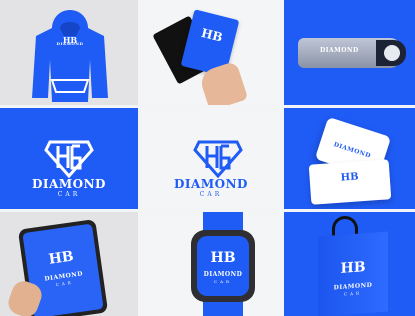 The image size is (415, 316). Describe the element at coordinates (392, 53) in the screenshot. I see `usb-ring-icon` at that location.